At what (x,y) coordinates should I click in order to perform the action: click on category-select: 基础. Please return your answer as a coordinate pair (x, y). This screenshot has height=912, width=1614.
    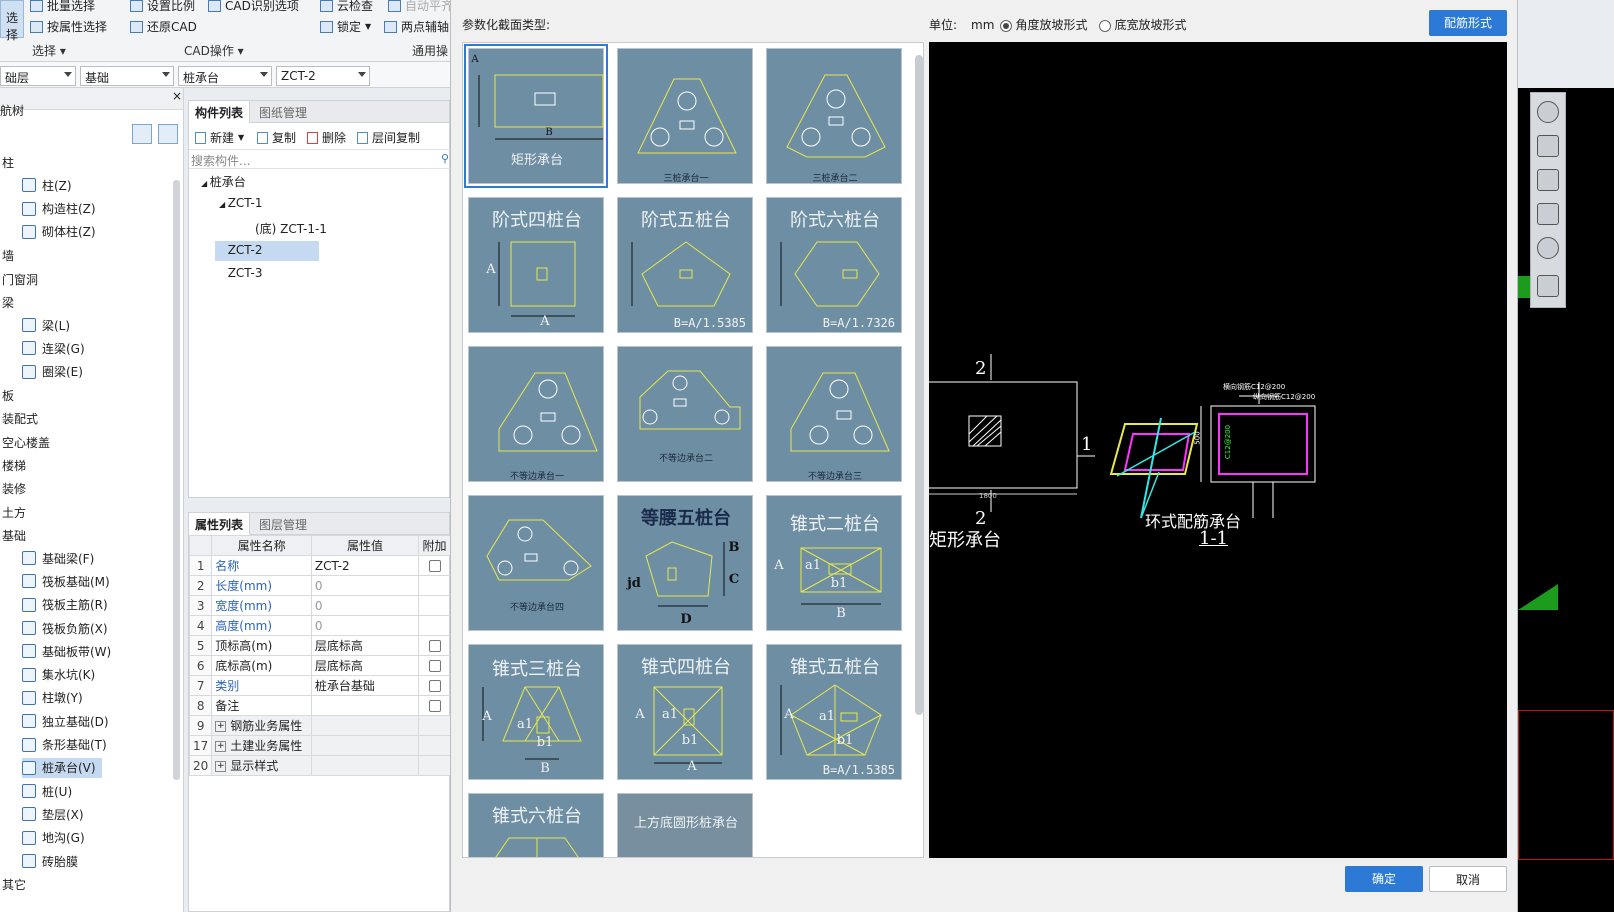
    Looking at the image, I should click on (127, 76).